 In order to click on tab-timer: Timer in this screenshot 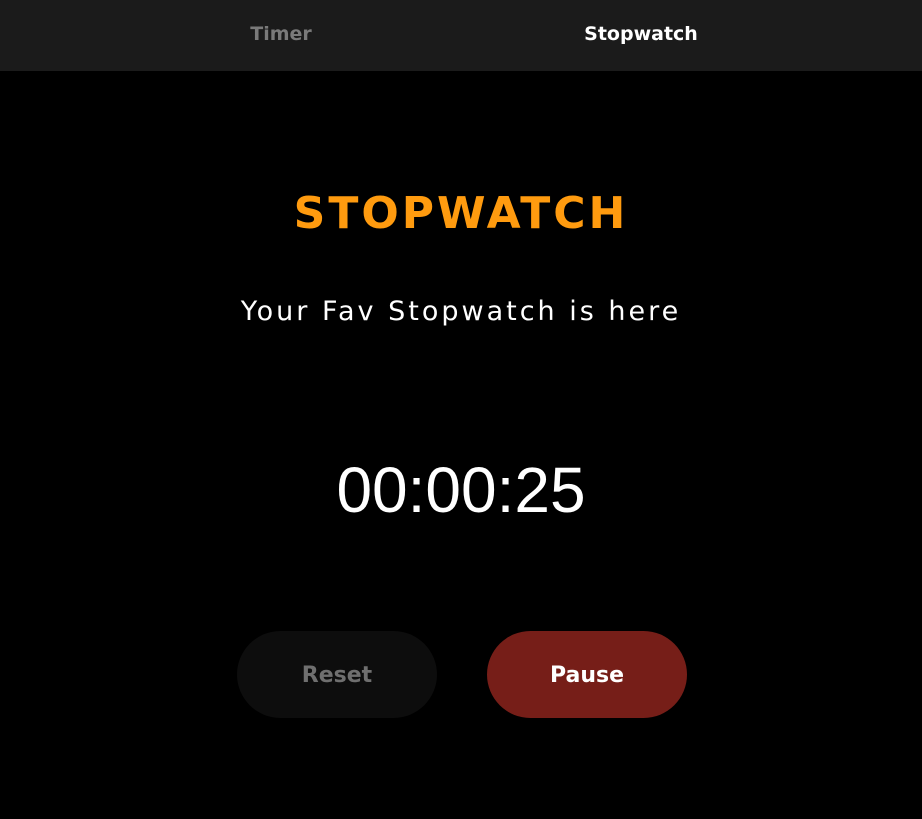, I will do `click(281, 35)`.